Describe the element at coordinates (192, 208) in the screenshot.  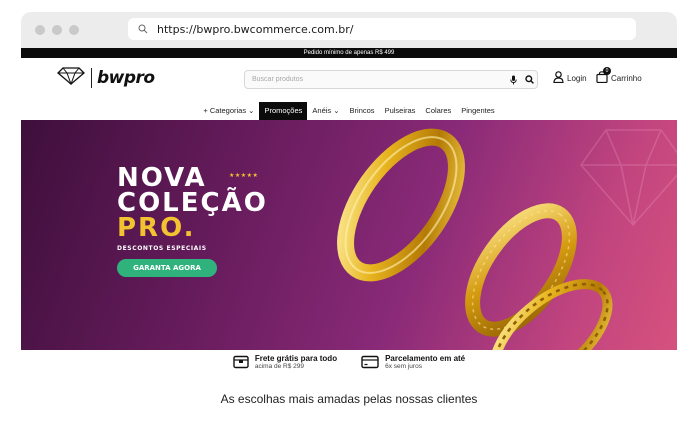
I see `hero-headline: NOVA COLEÇÃO PRO. DESCONTOS ESPECIAIS` at that location.